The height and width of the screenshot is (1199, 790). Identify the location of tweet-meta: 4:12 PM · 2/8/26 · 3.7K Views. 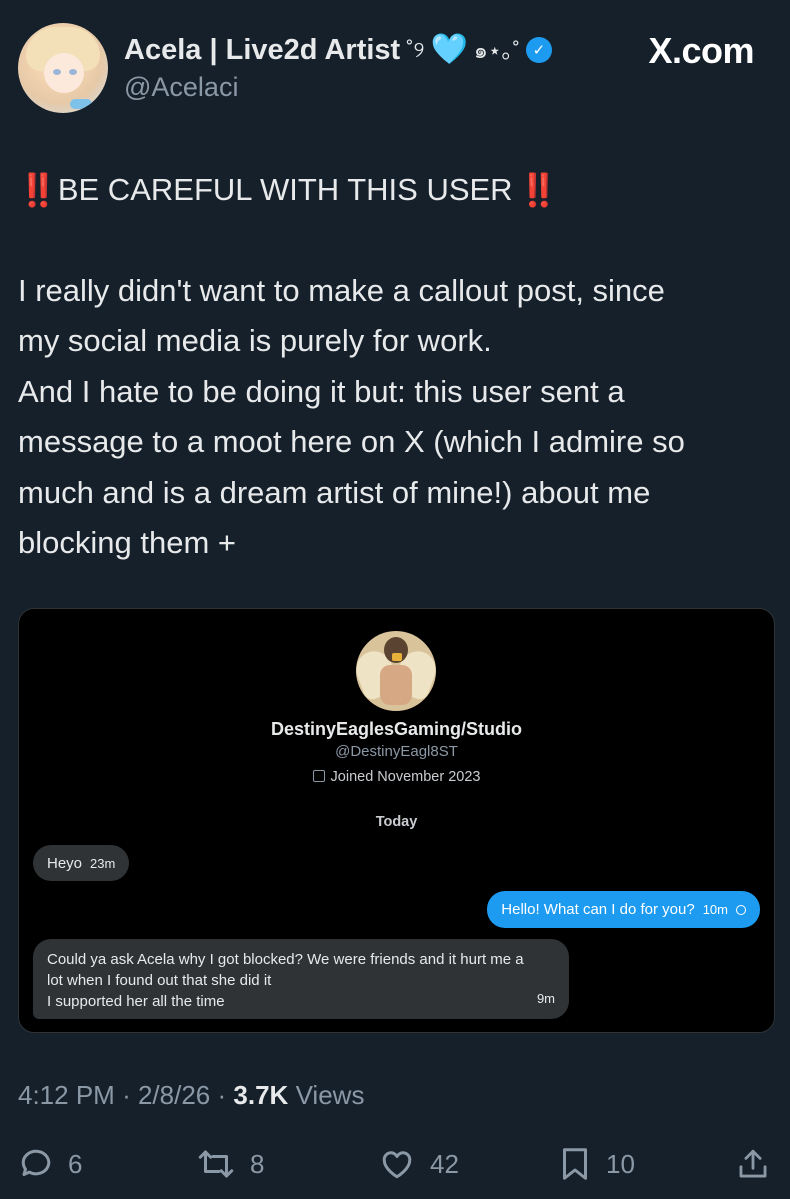
(191, 1095).